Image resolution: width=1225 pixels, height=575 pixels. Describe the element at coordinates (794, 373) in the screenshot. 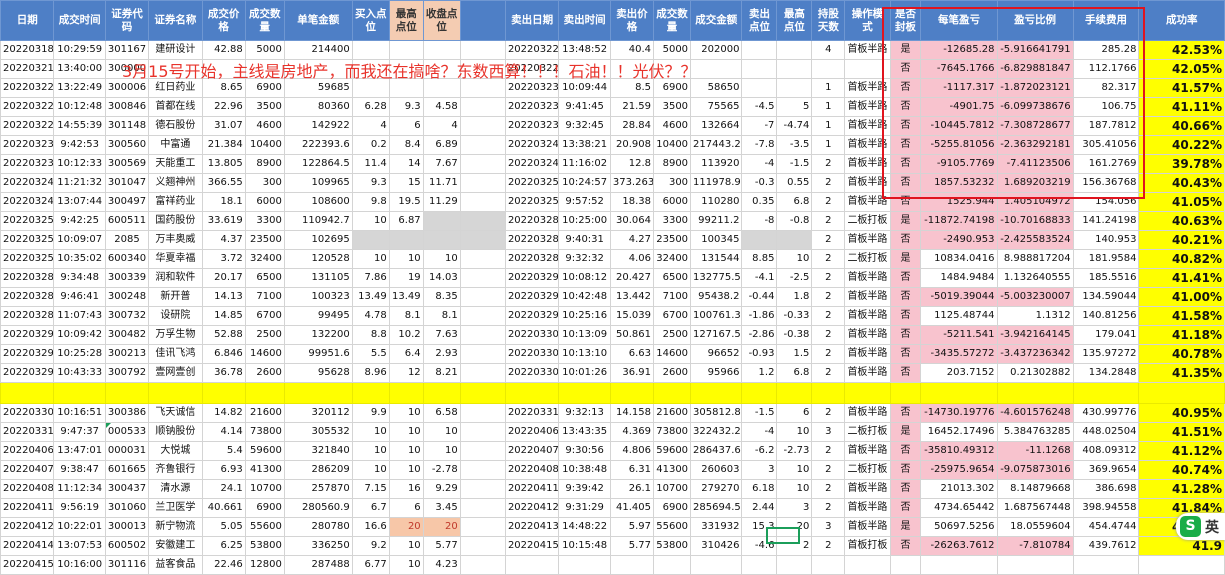

I see `table-cell: 6.8` at that location.